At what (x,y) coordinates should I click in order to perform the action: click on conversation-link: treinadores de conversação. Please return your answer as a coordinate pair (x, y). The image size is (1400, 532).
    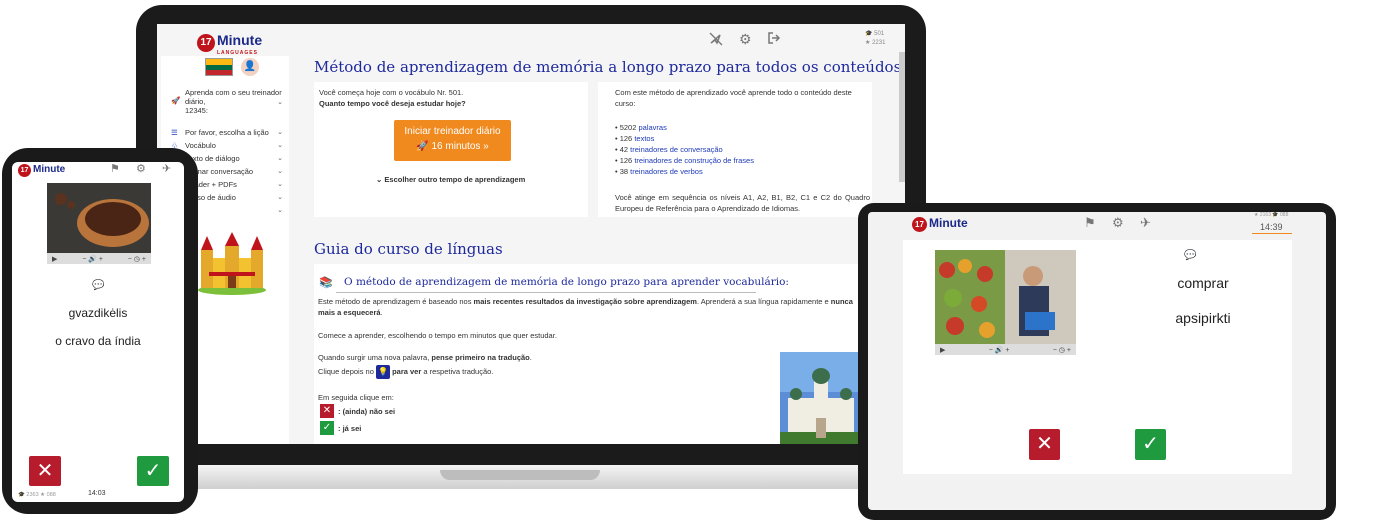
    Looking at the image, I should click on (676, 149).